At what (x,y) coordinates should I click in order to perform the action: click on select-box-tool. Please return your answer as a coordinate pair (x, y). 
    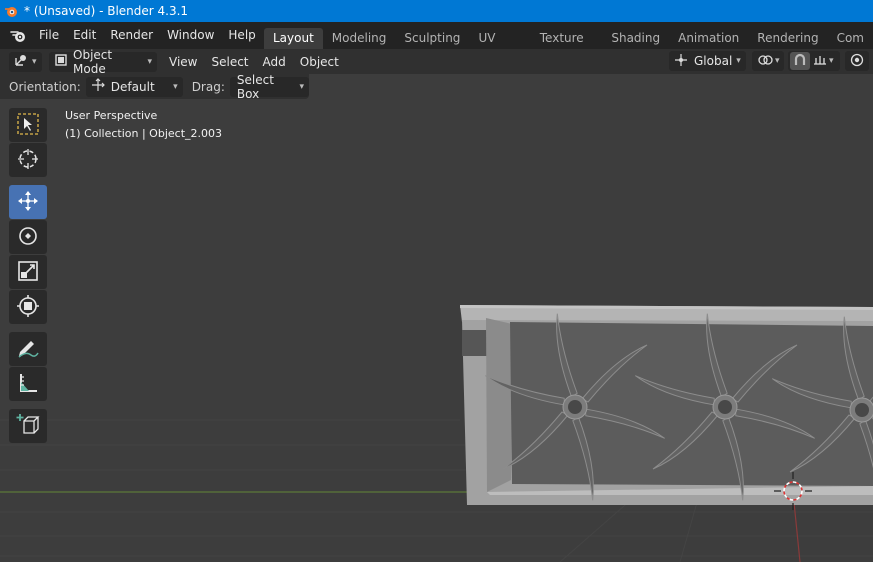
    Looking at the image, I should click on (28, 125).